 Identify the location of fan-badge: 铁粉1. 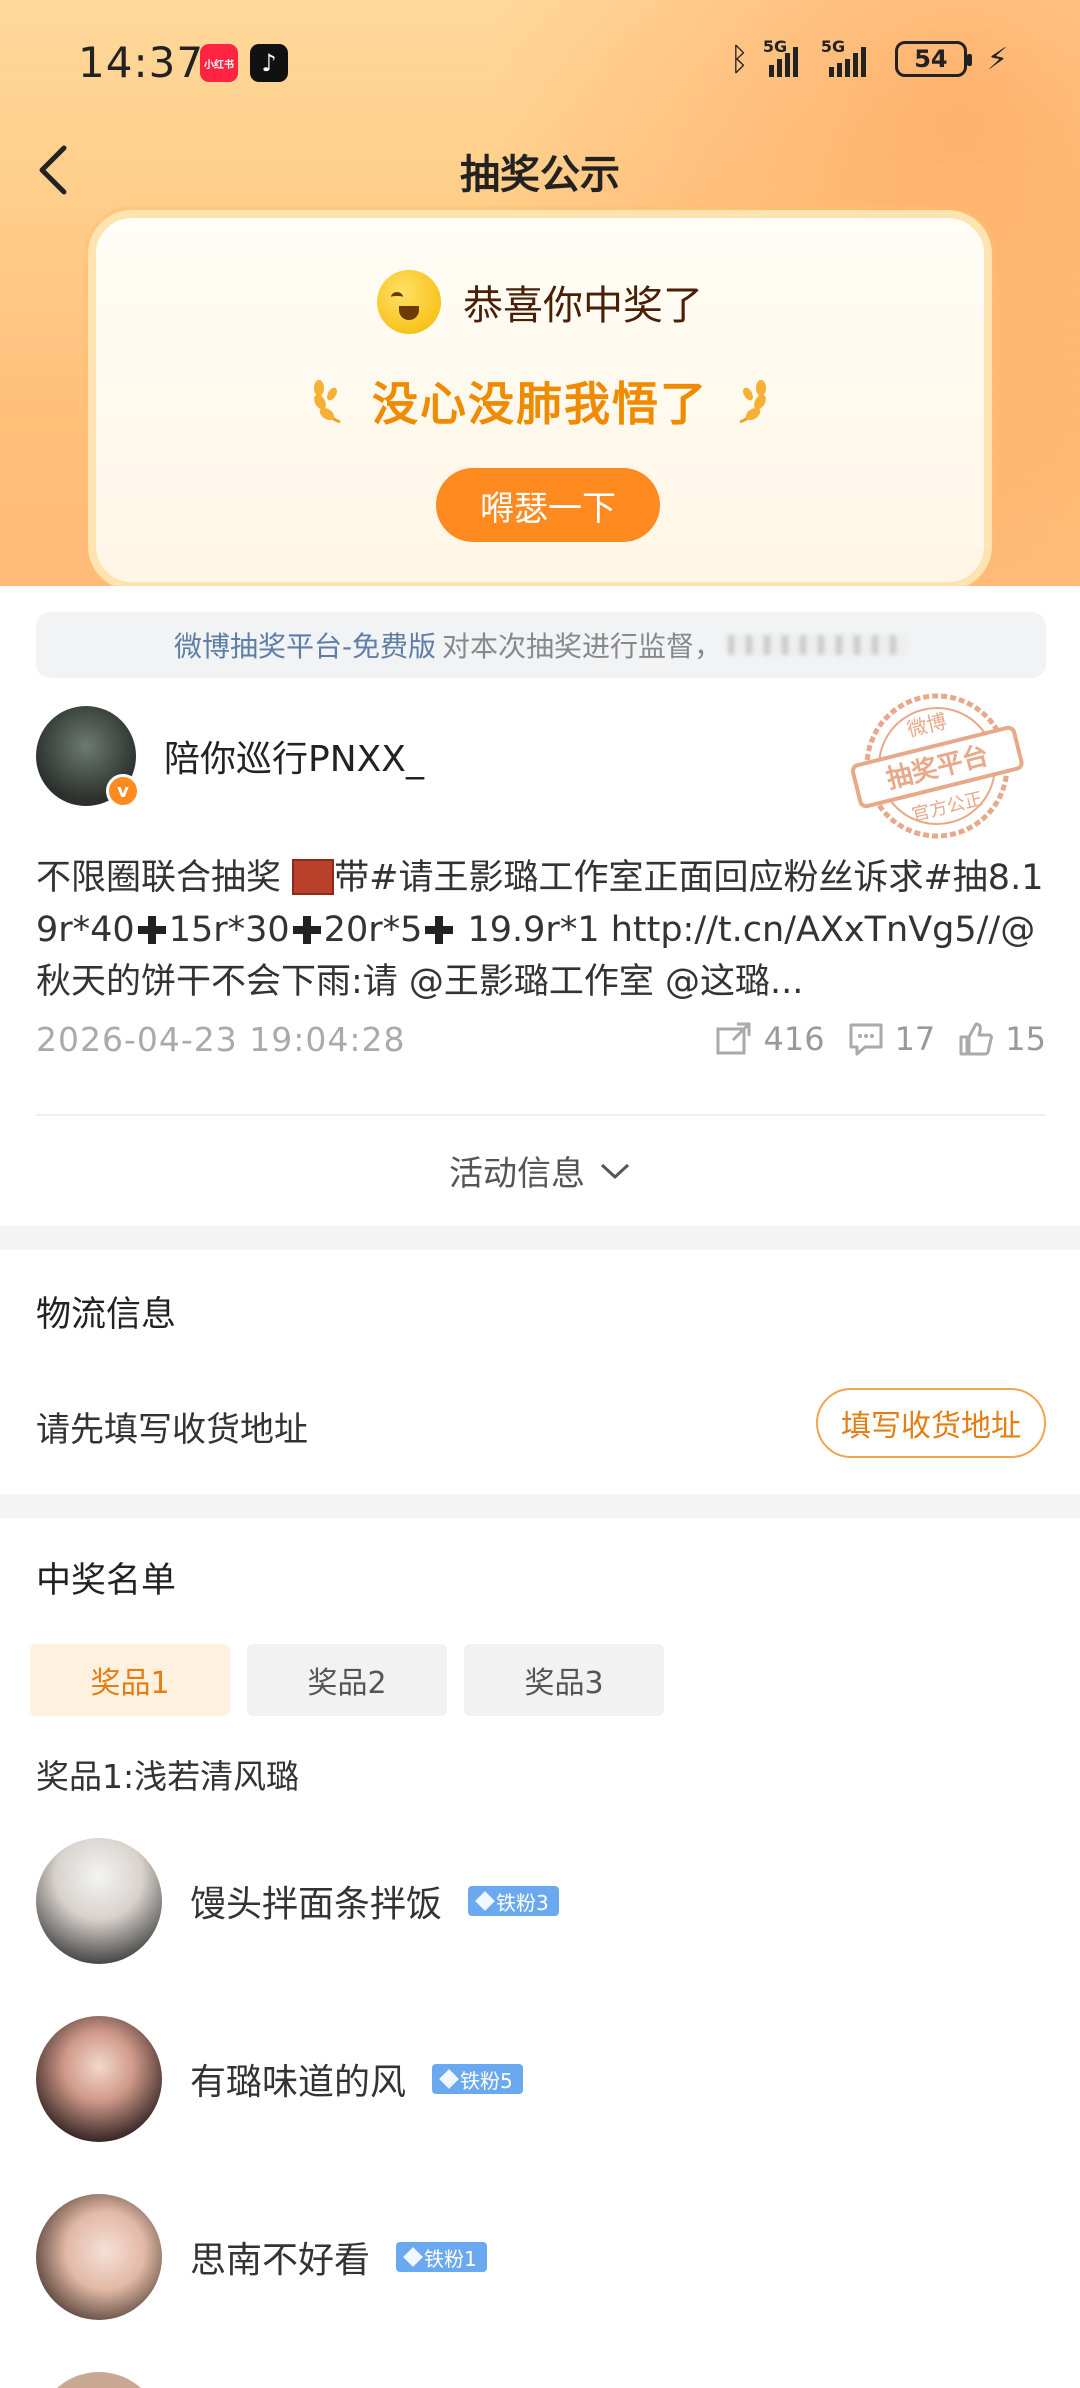
(441, 2257).